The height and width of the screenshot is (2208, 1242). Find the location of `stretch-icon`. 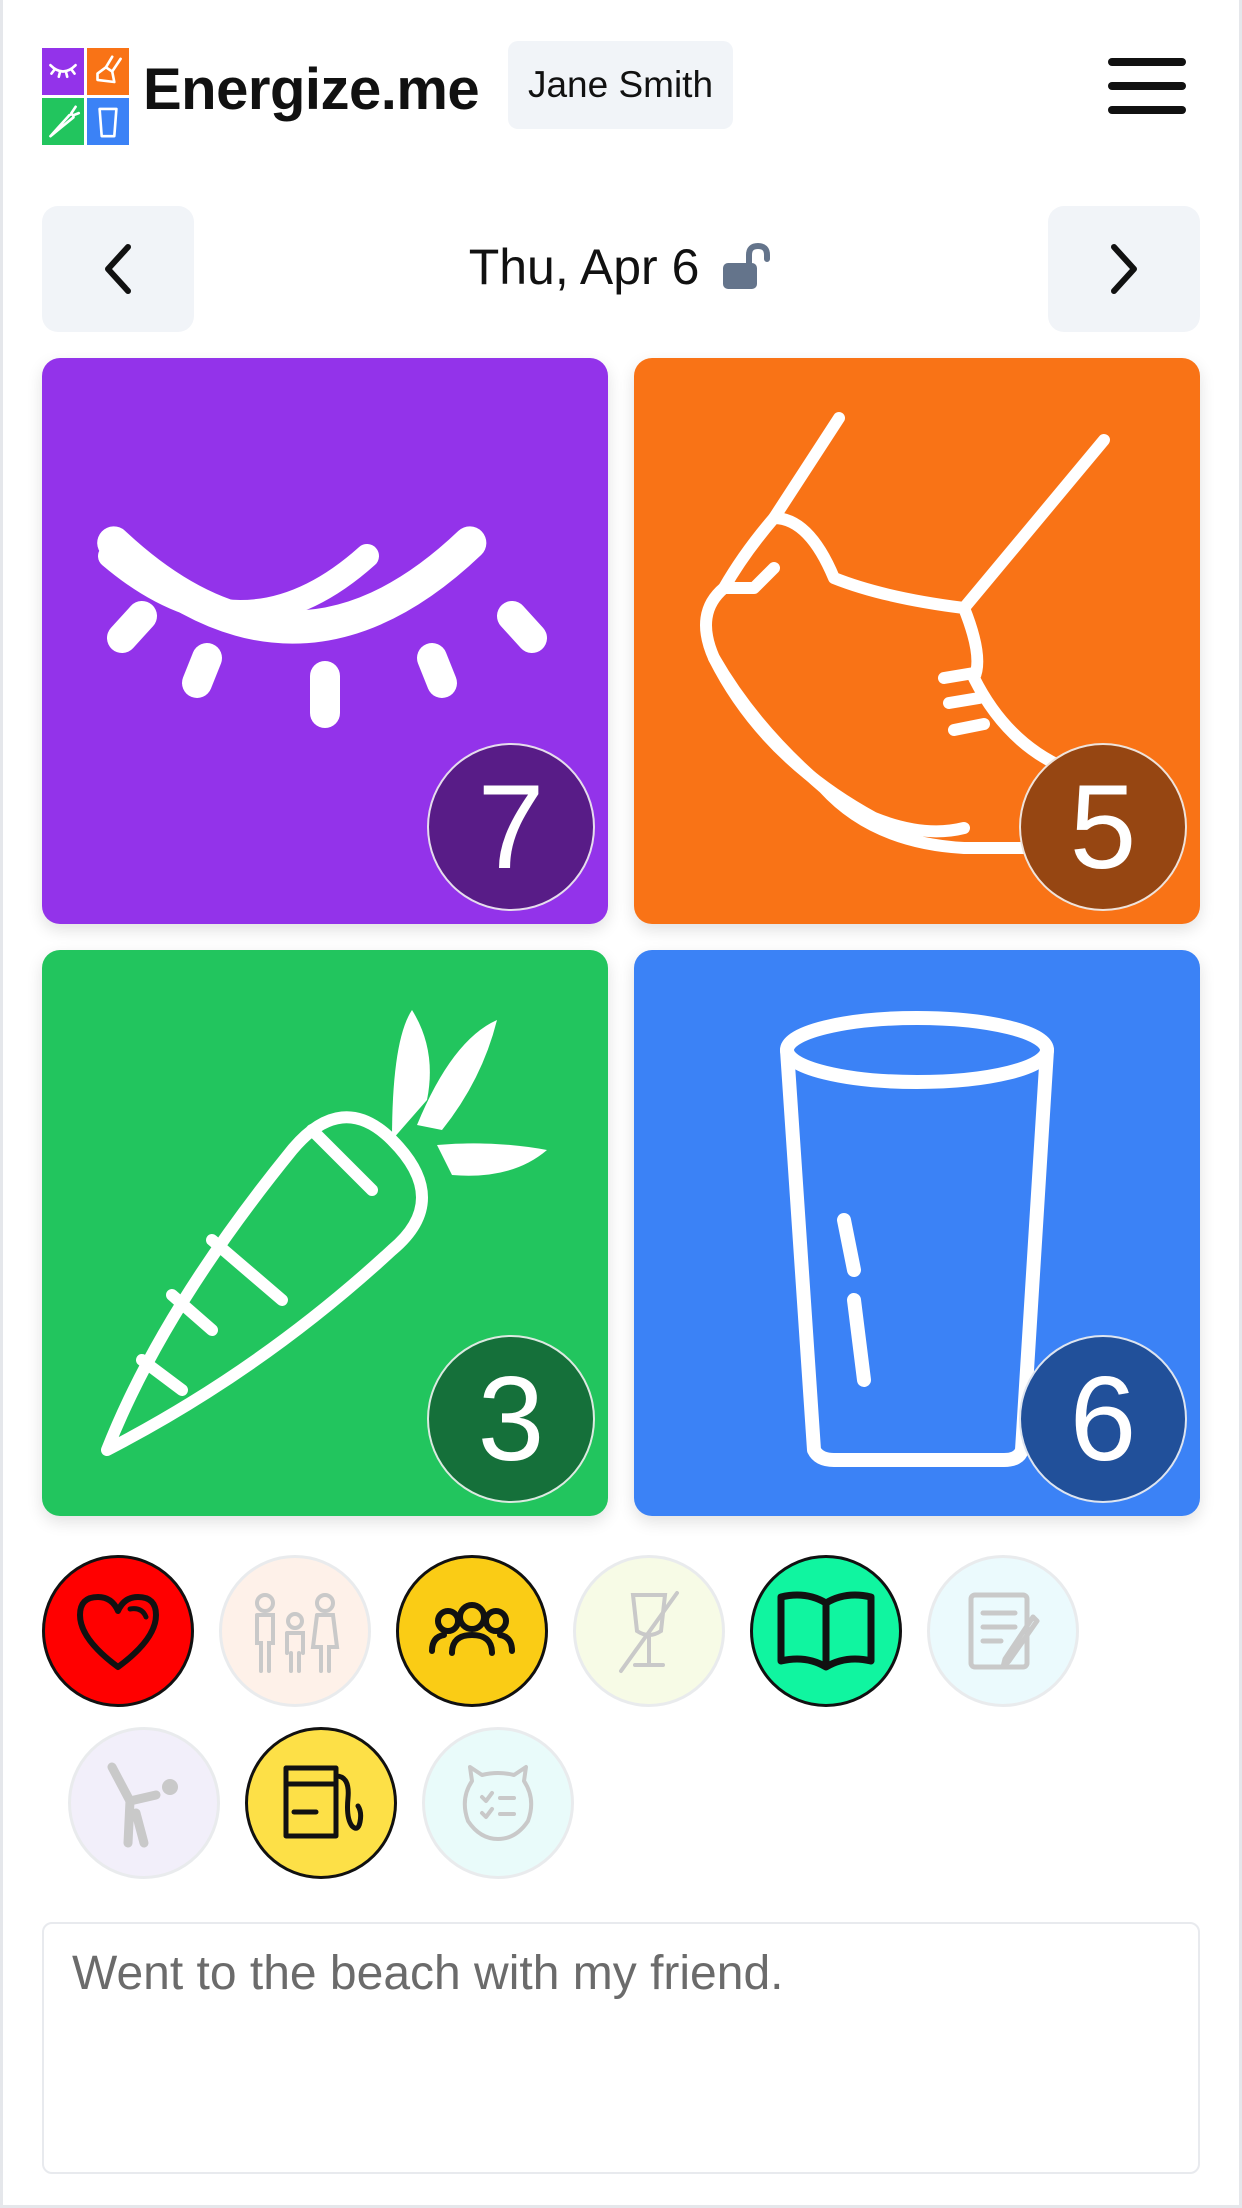

stretch-icon is located at coordinates (142, 1805).